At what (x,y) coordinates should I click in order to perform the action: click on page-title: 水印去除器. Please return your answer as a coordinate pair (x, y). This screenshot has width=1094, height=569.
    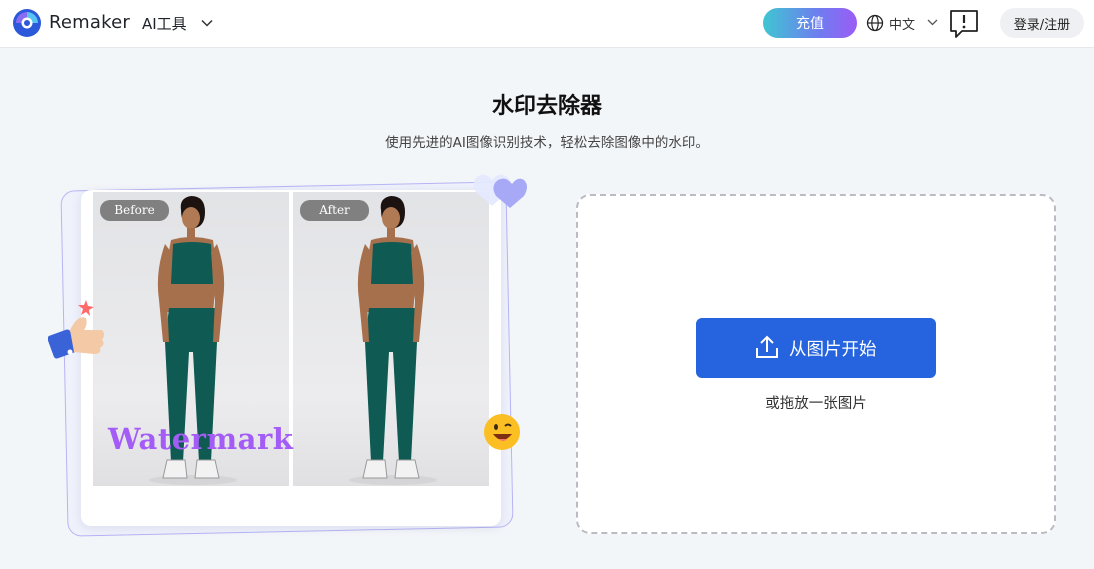
    Looking at the image, I should click on (546, 106).